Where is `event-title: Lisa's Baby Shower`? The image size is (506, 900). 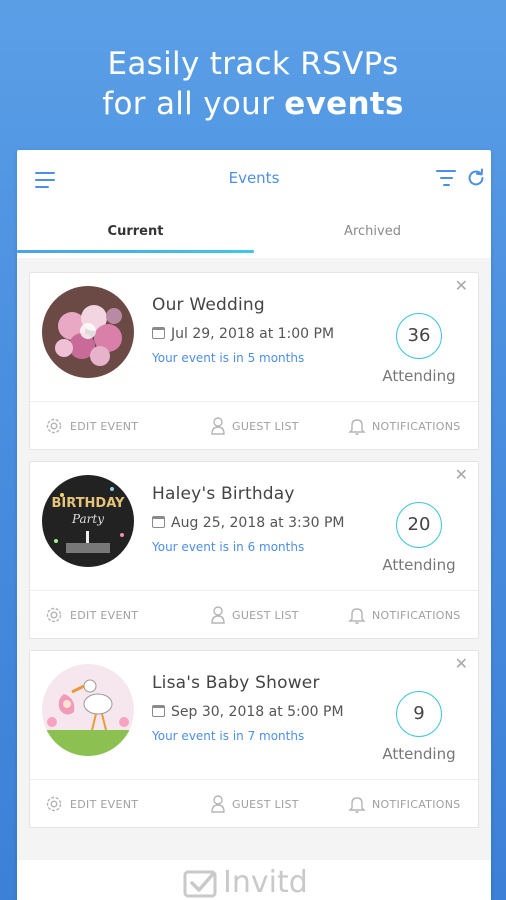
event-title: Lisa's Baby Shower is located at coordinates (236, 683).